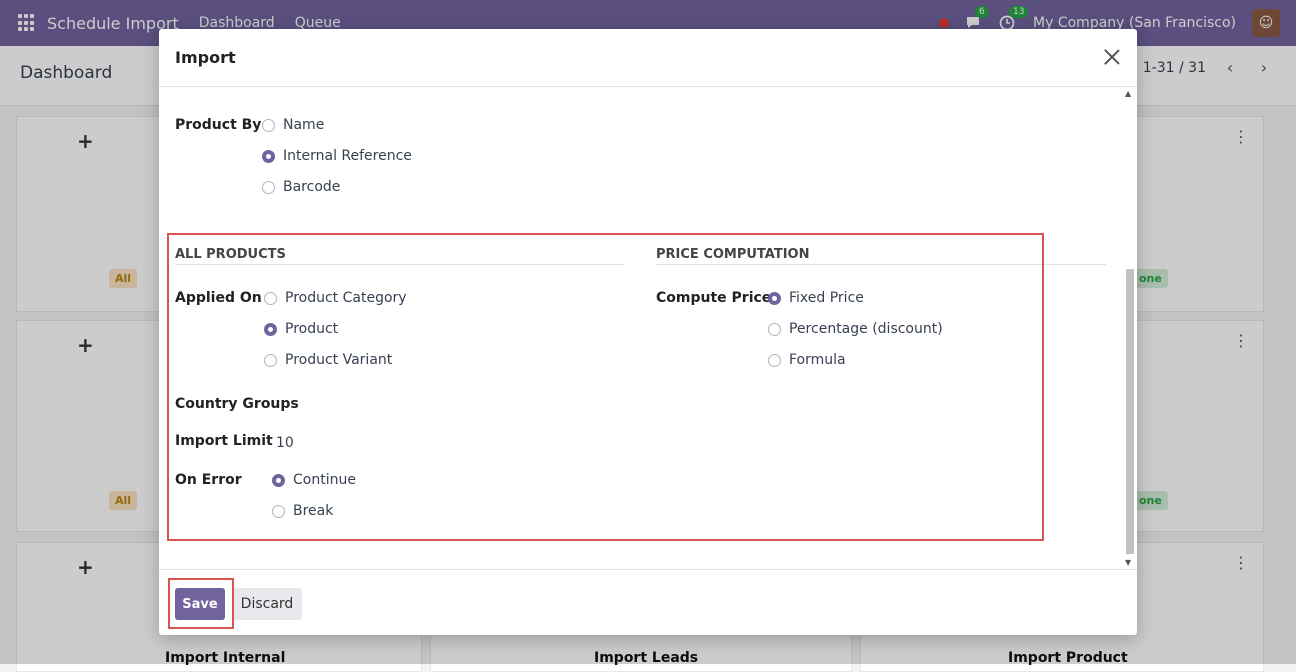  I want to click on product-by-label: Product By, so click(218, 125).